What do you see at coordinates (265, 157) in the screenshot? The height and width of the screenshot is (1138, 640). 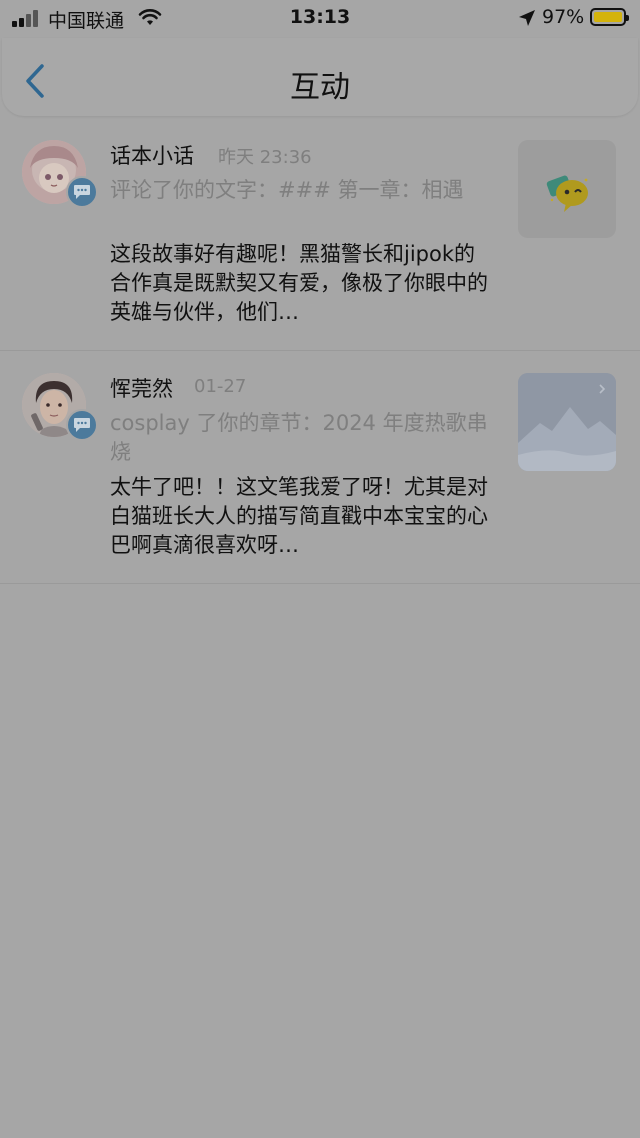 I see `timestamp: 昨天 23:36` at bounding box center [265, 157].